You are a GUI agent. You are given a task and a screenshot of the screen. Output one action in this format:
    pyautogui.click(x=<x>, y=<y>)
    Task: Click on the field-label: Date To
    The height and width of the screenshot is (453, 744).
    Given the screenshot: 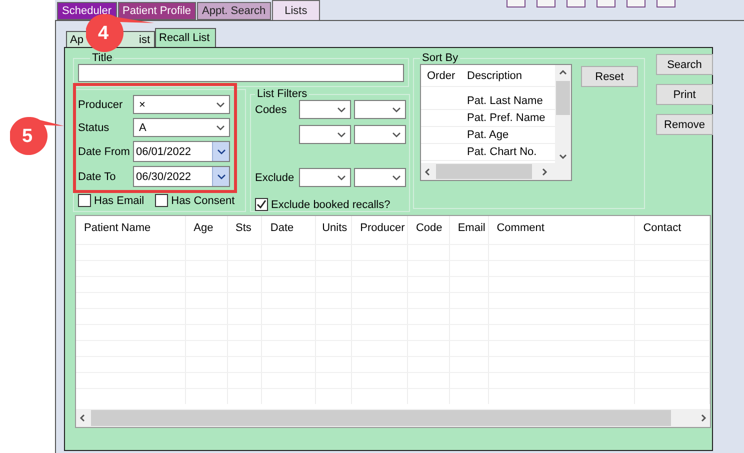 What is the action you would take?
    pyautogui.click(x=97, y=176)
    